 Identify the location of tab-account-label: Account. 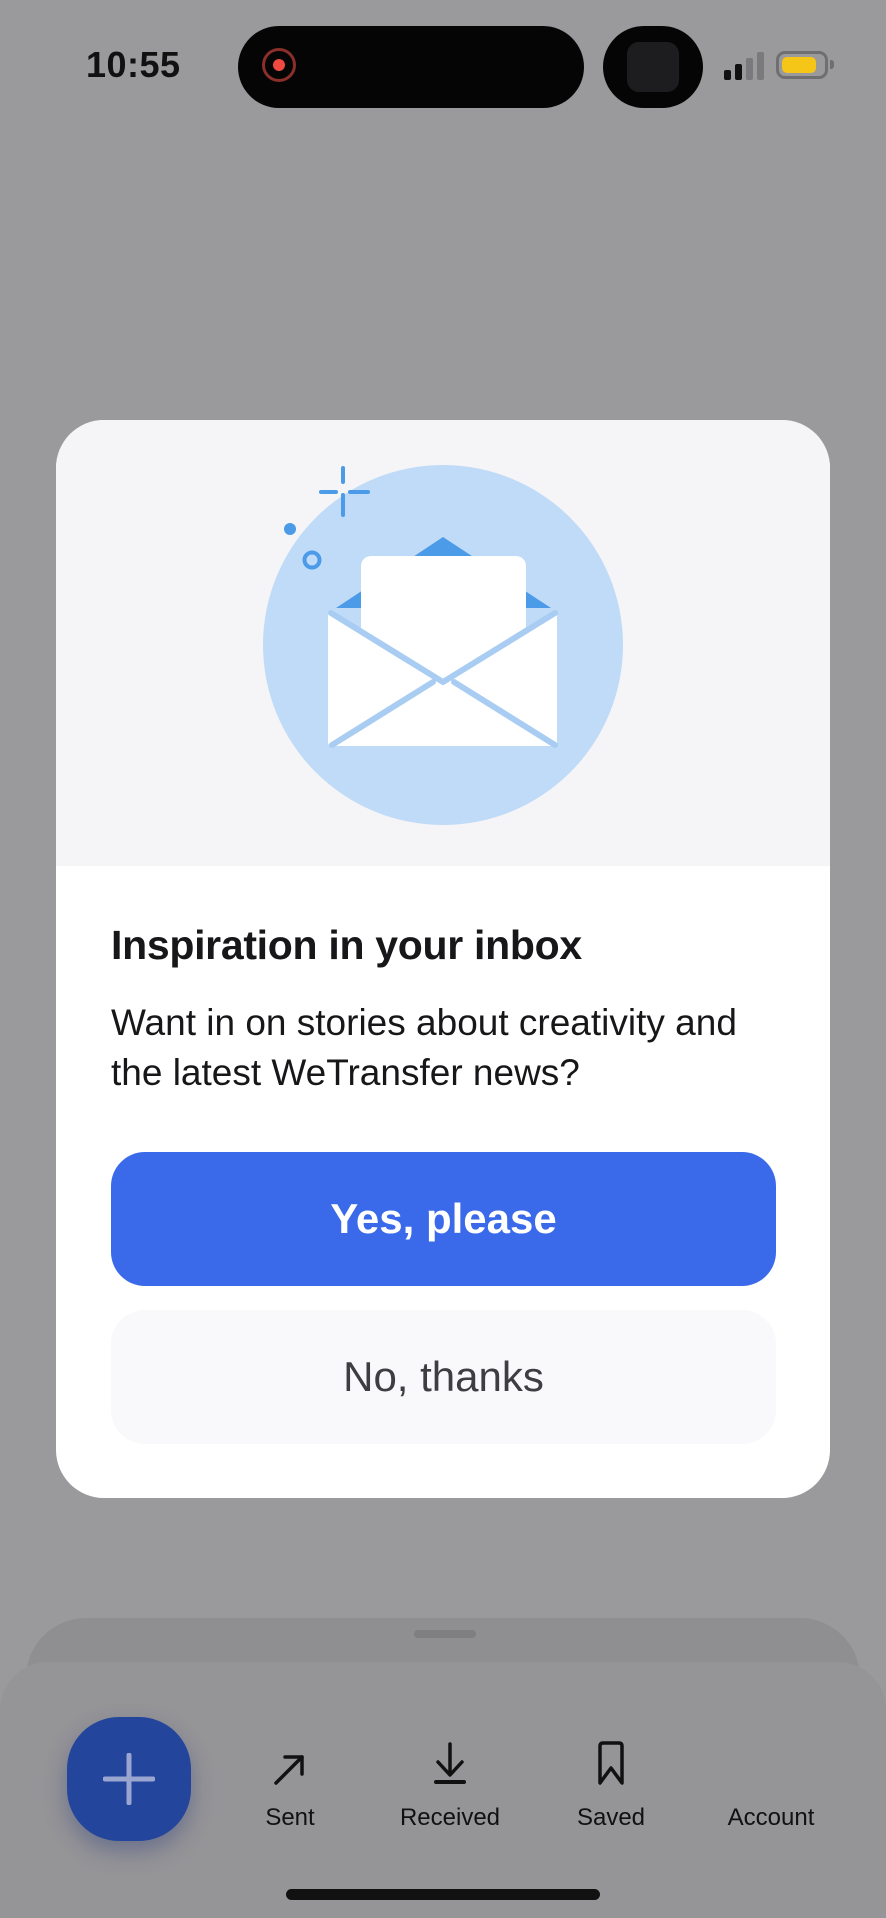
(771, 1817).